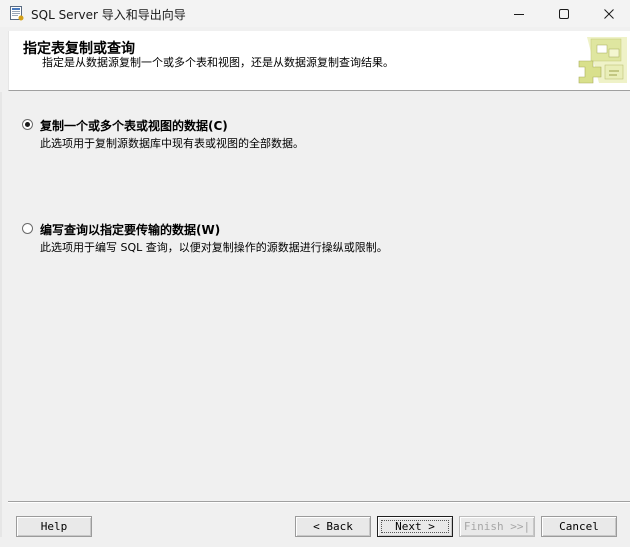  I want to click on wizard-banner-graphic, so click(602, 60).